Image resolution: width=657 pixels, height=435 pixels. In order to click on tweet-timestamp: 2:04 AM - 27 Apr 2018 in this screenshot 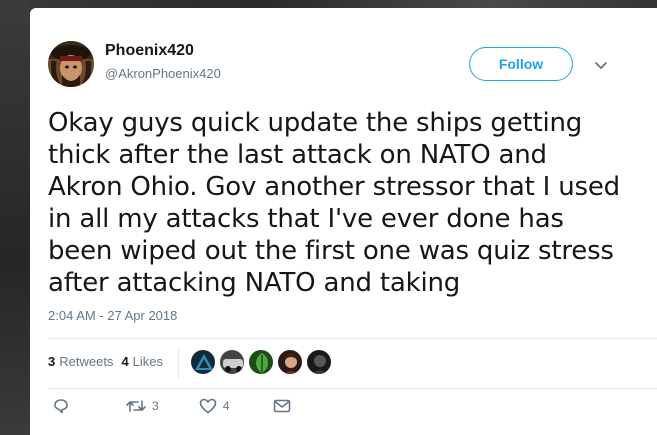, I will do `click(112, 315)`.